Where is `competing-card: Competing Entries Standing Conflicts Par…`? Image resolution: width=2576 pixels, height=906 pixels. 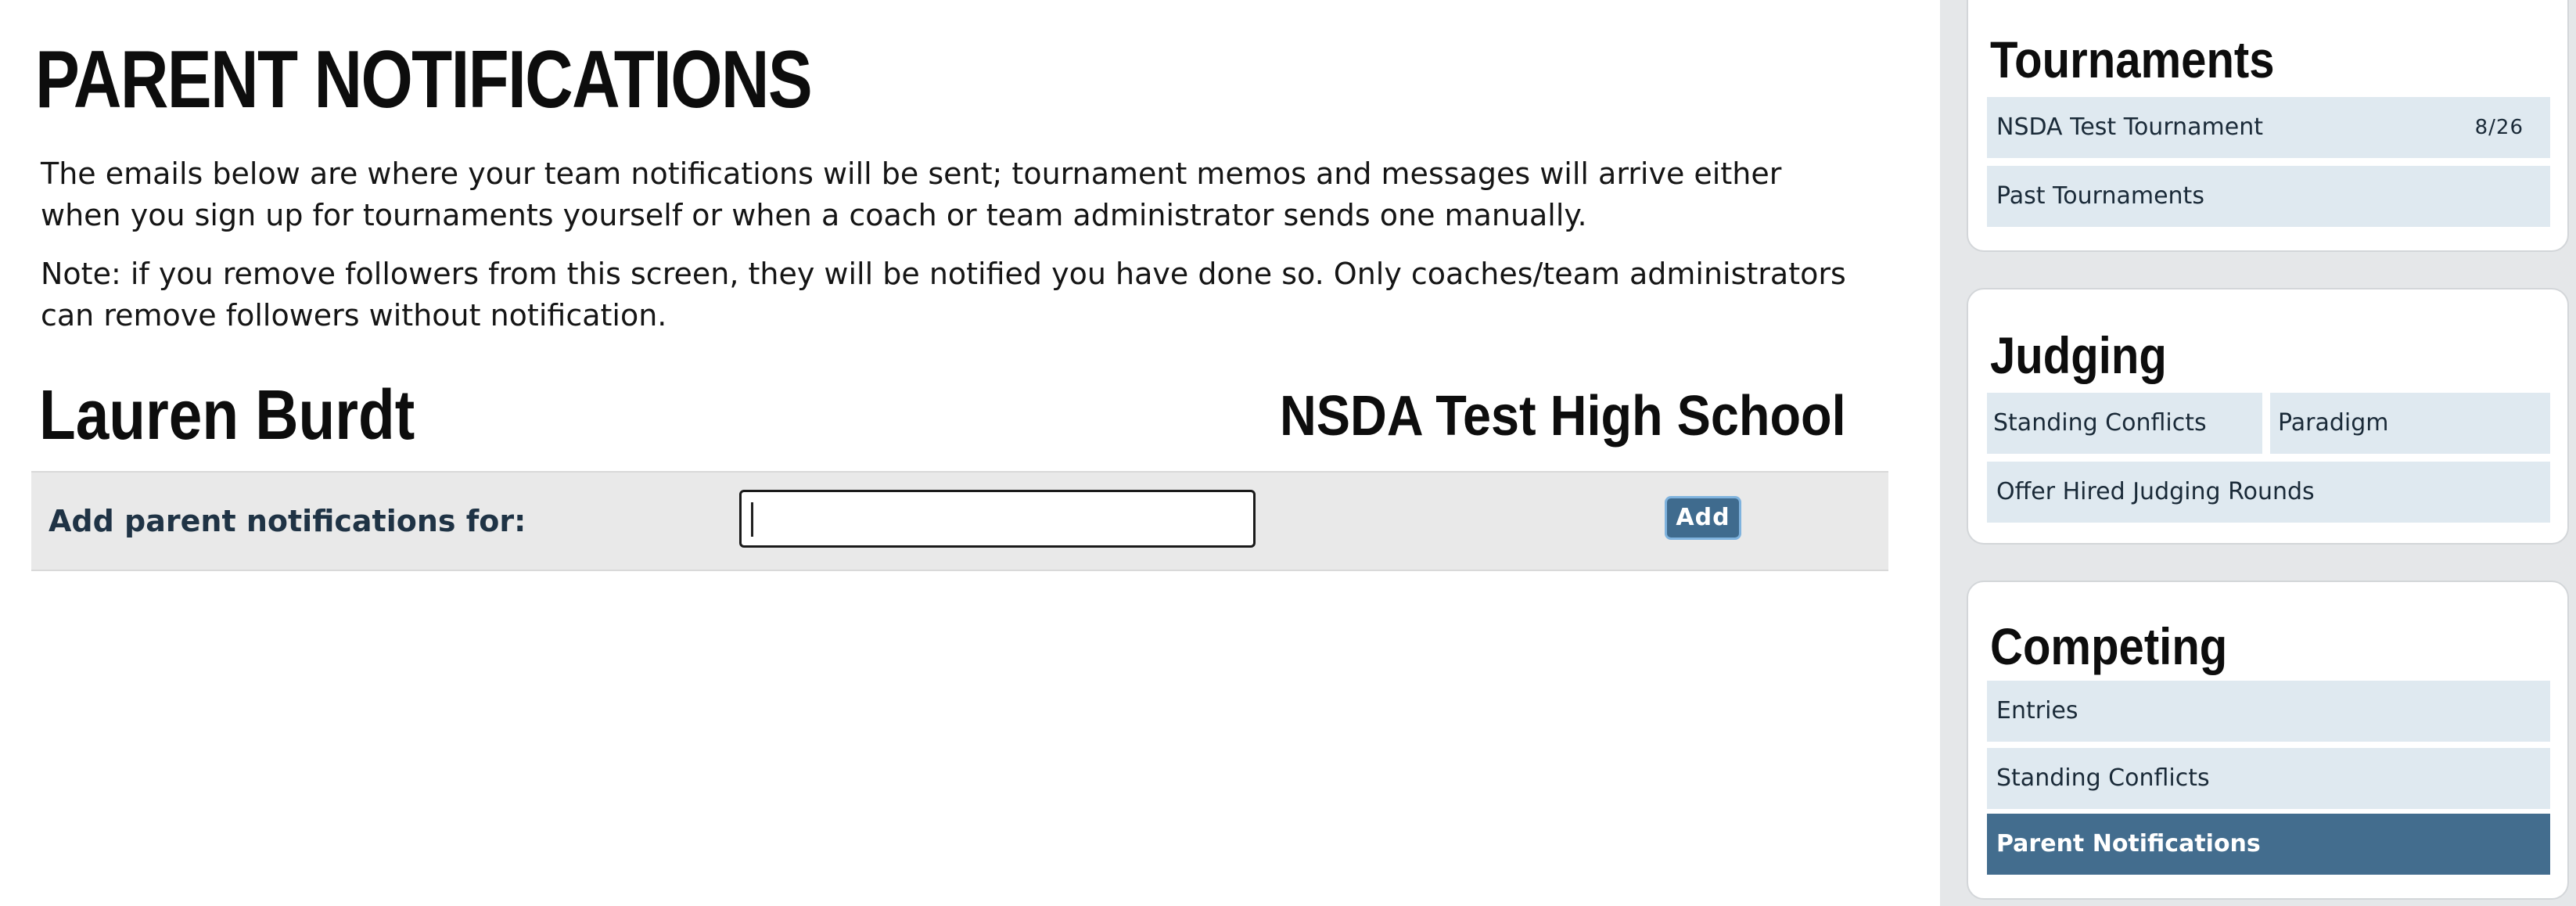 competing-card: Competing Entries Standing Conflicts Par… is located at coordinates (2268, 740).